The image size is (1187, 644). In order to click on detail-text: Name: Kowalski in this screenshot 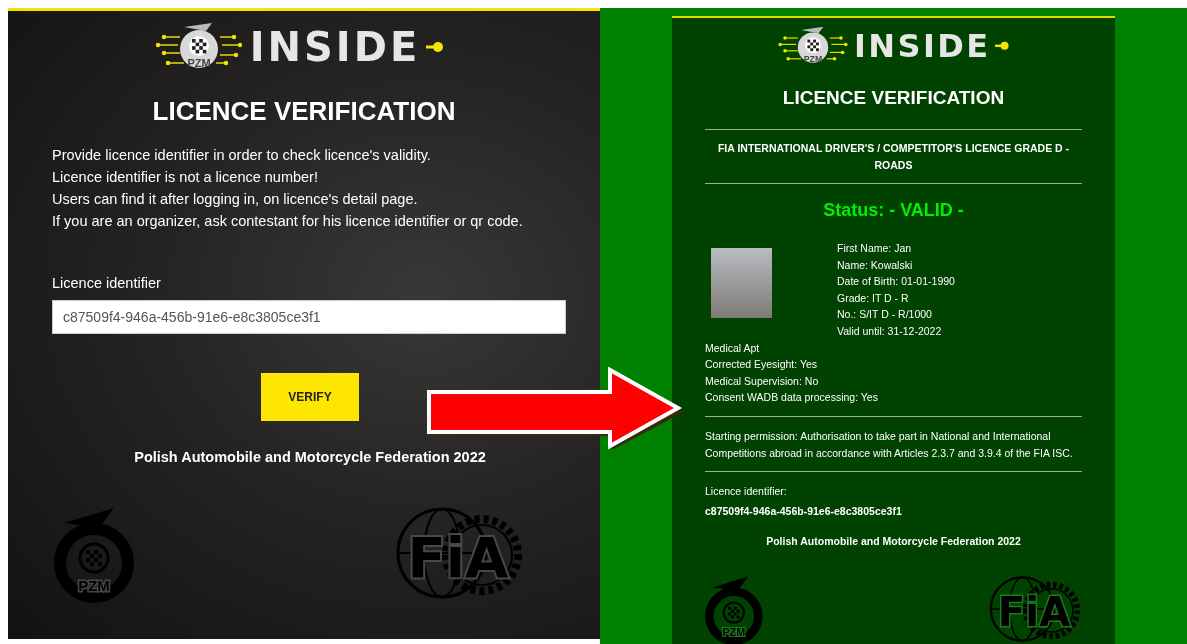, I will do `click(875, 265)`.